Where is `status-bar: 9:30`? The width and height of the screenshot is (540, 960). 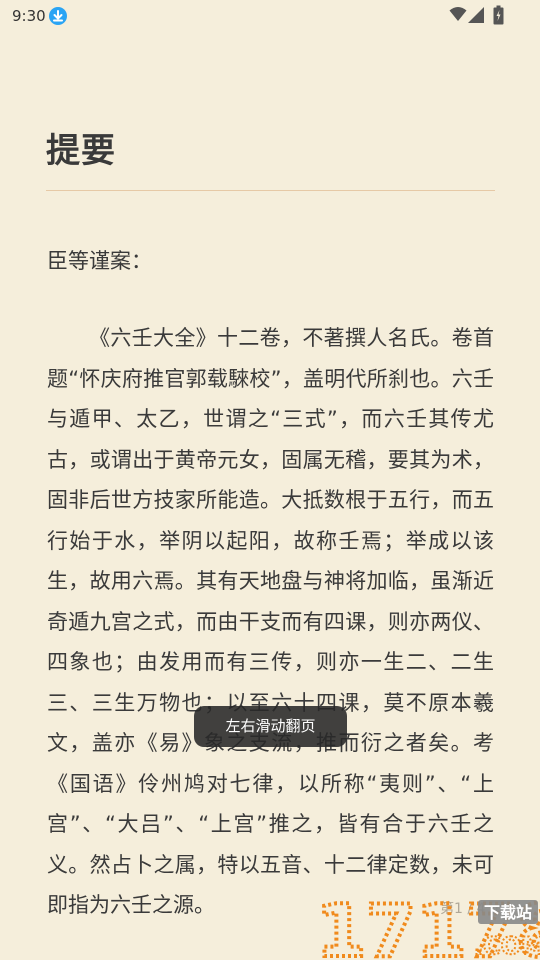
status-bar: 9:30 is located at coordinates (270, 16).